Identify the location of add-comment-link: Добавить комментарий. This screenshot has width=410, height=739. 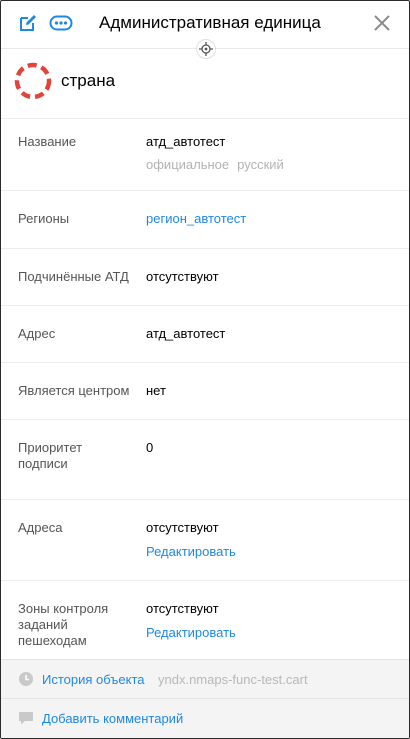
(112, 718).